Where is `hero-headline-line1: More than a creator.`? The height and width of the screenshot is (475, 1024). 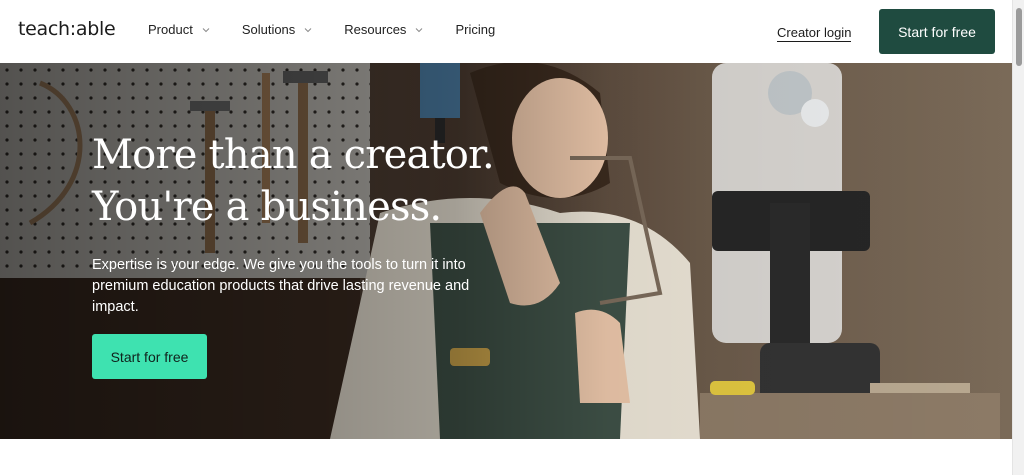 hero-headline-line1: More than a creator. is located at coordinates (293, 155).